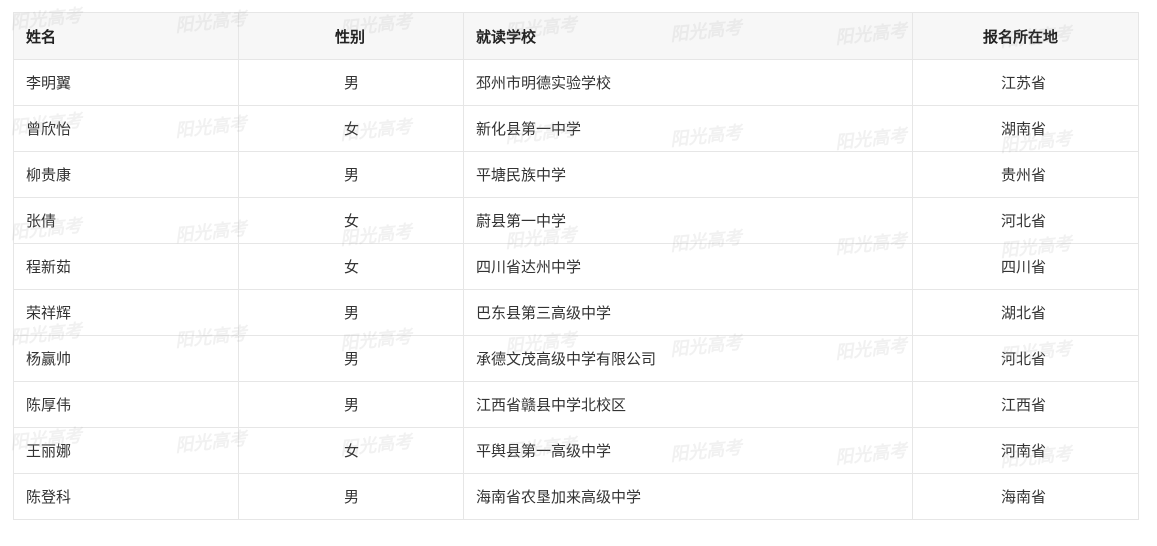 The width and height of the screenshot is (1157, 546). Describe the element at coordinates (126, 220) in the screenshot. I see `cell-name: 张倩` at that location.